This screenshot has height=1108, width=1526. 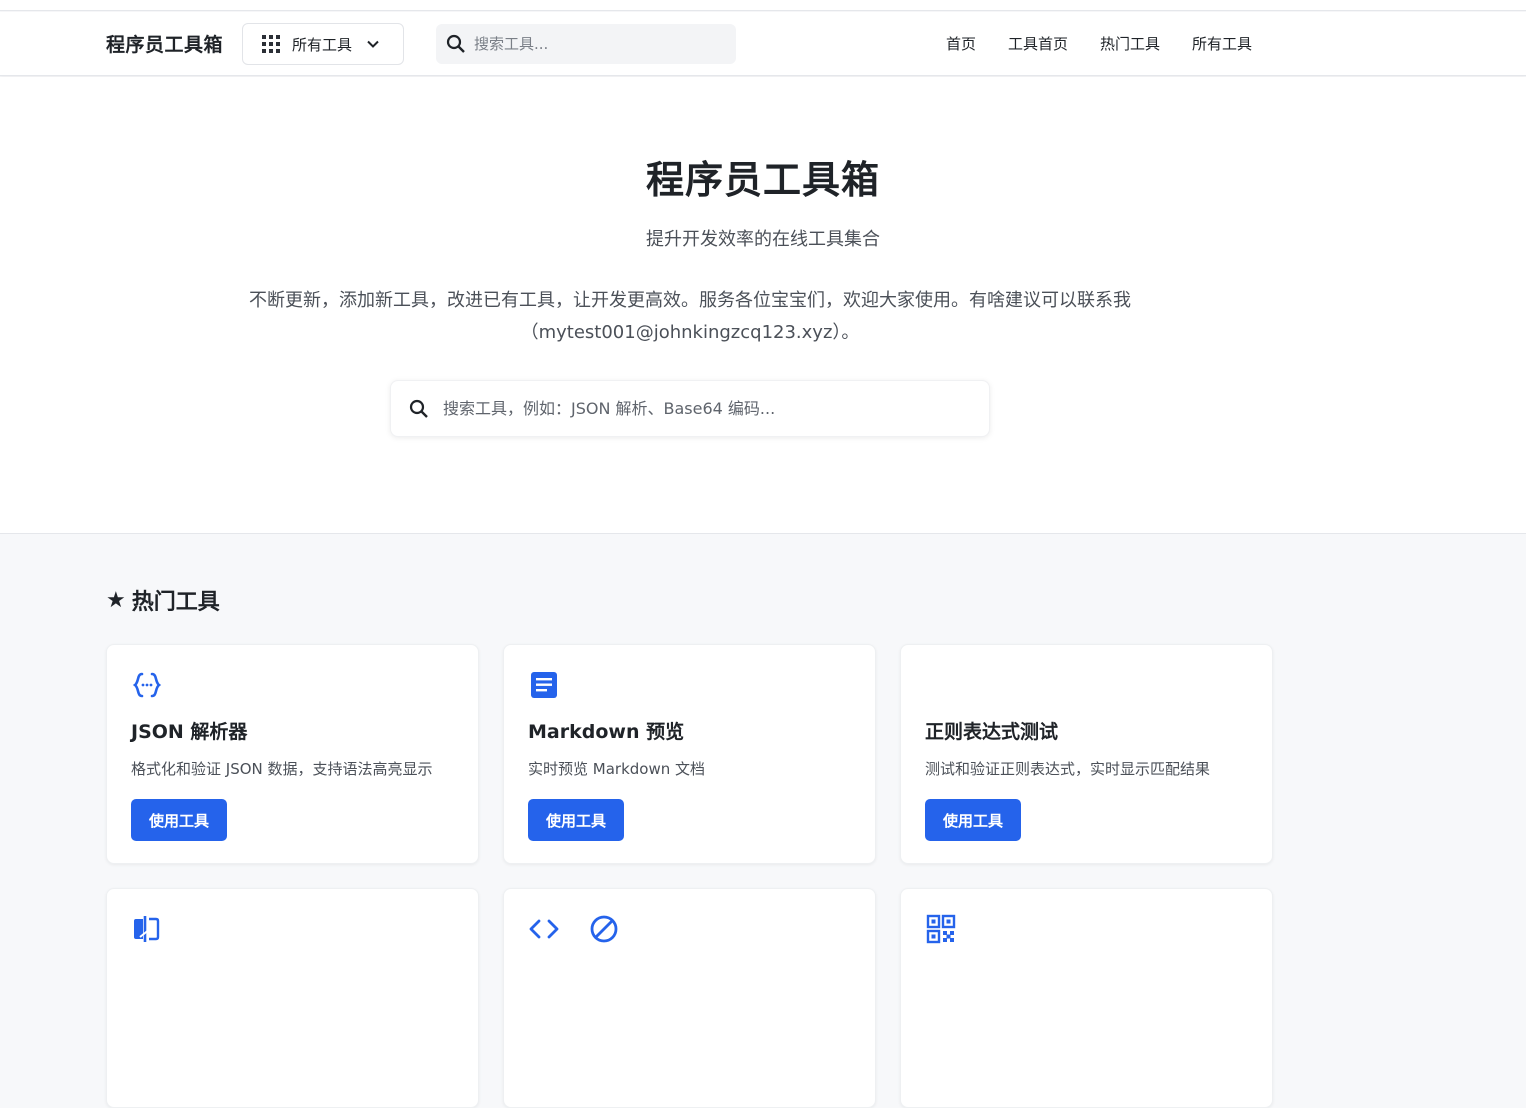 I want to click on use-tool-button-markdown: 使用工具, so click(x=576, y=820).